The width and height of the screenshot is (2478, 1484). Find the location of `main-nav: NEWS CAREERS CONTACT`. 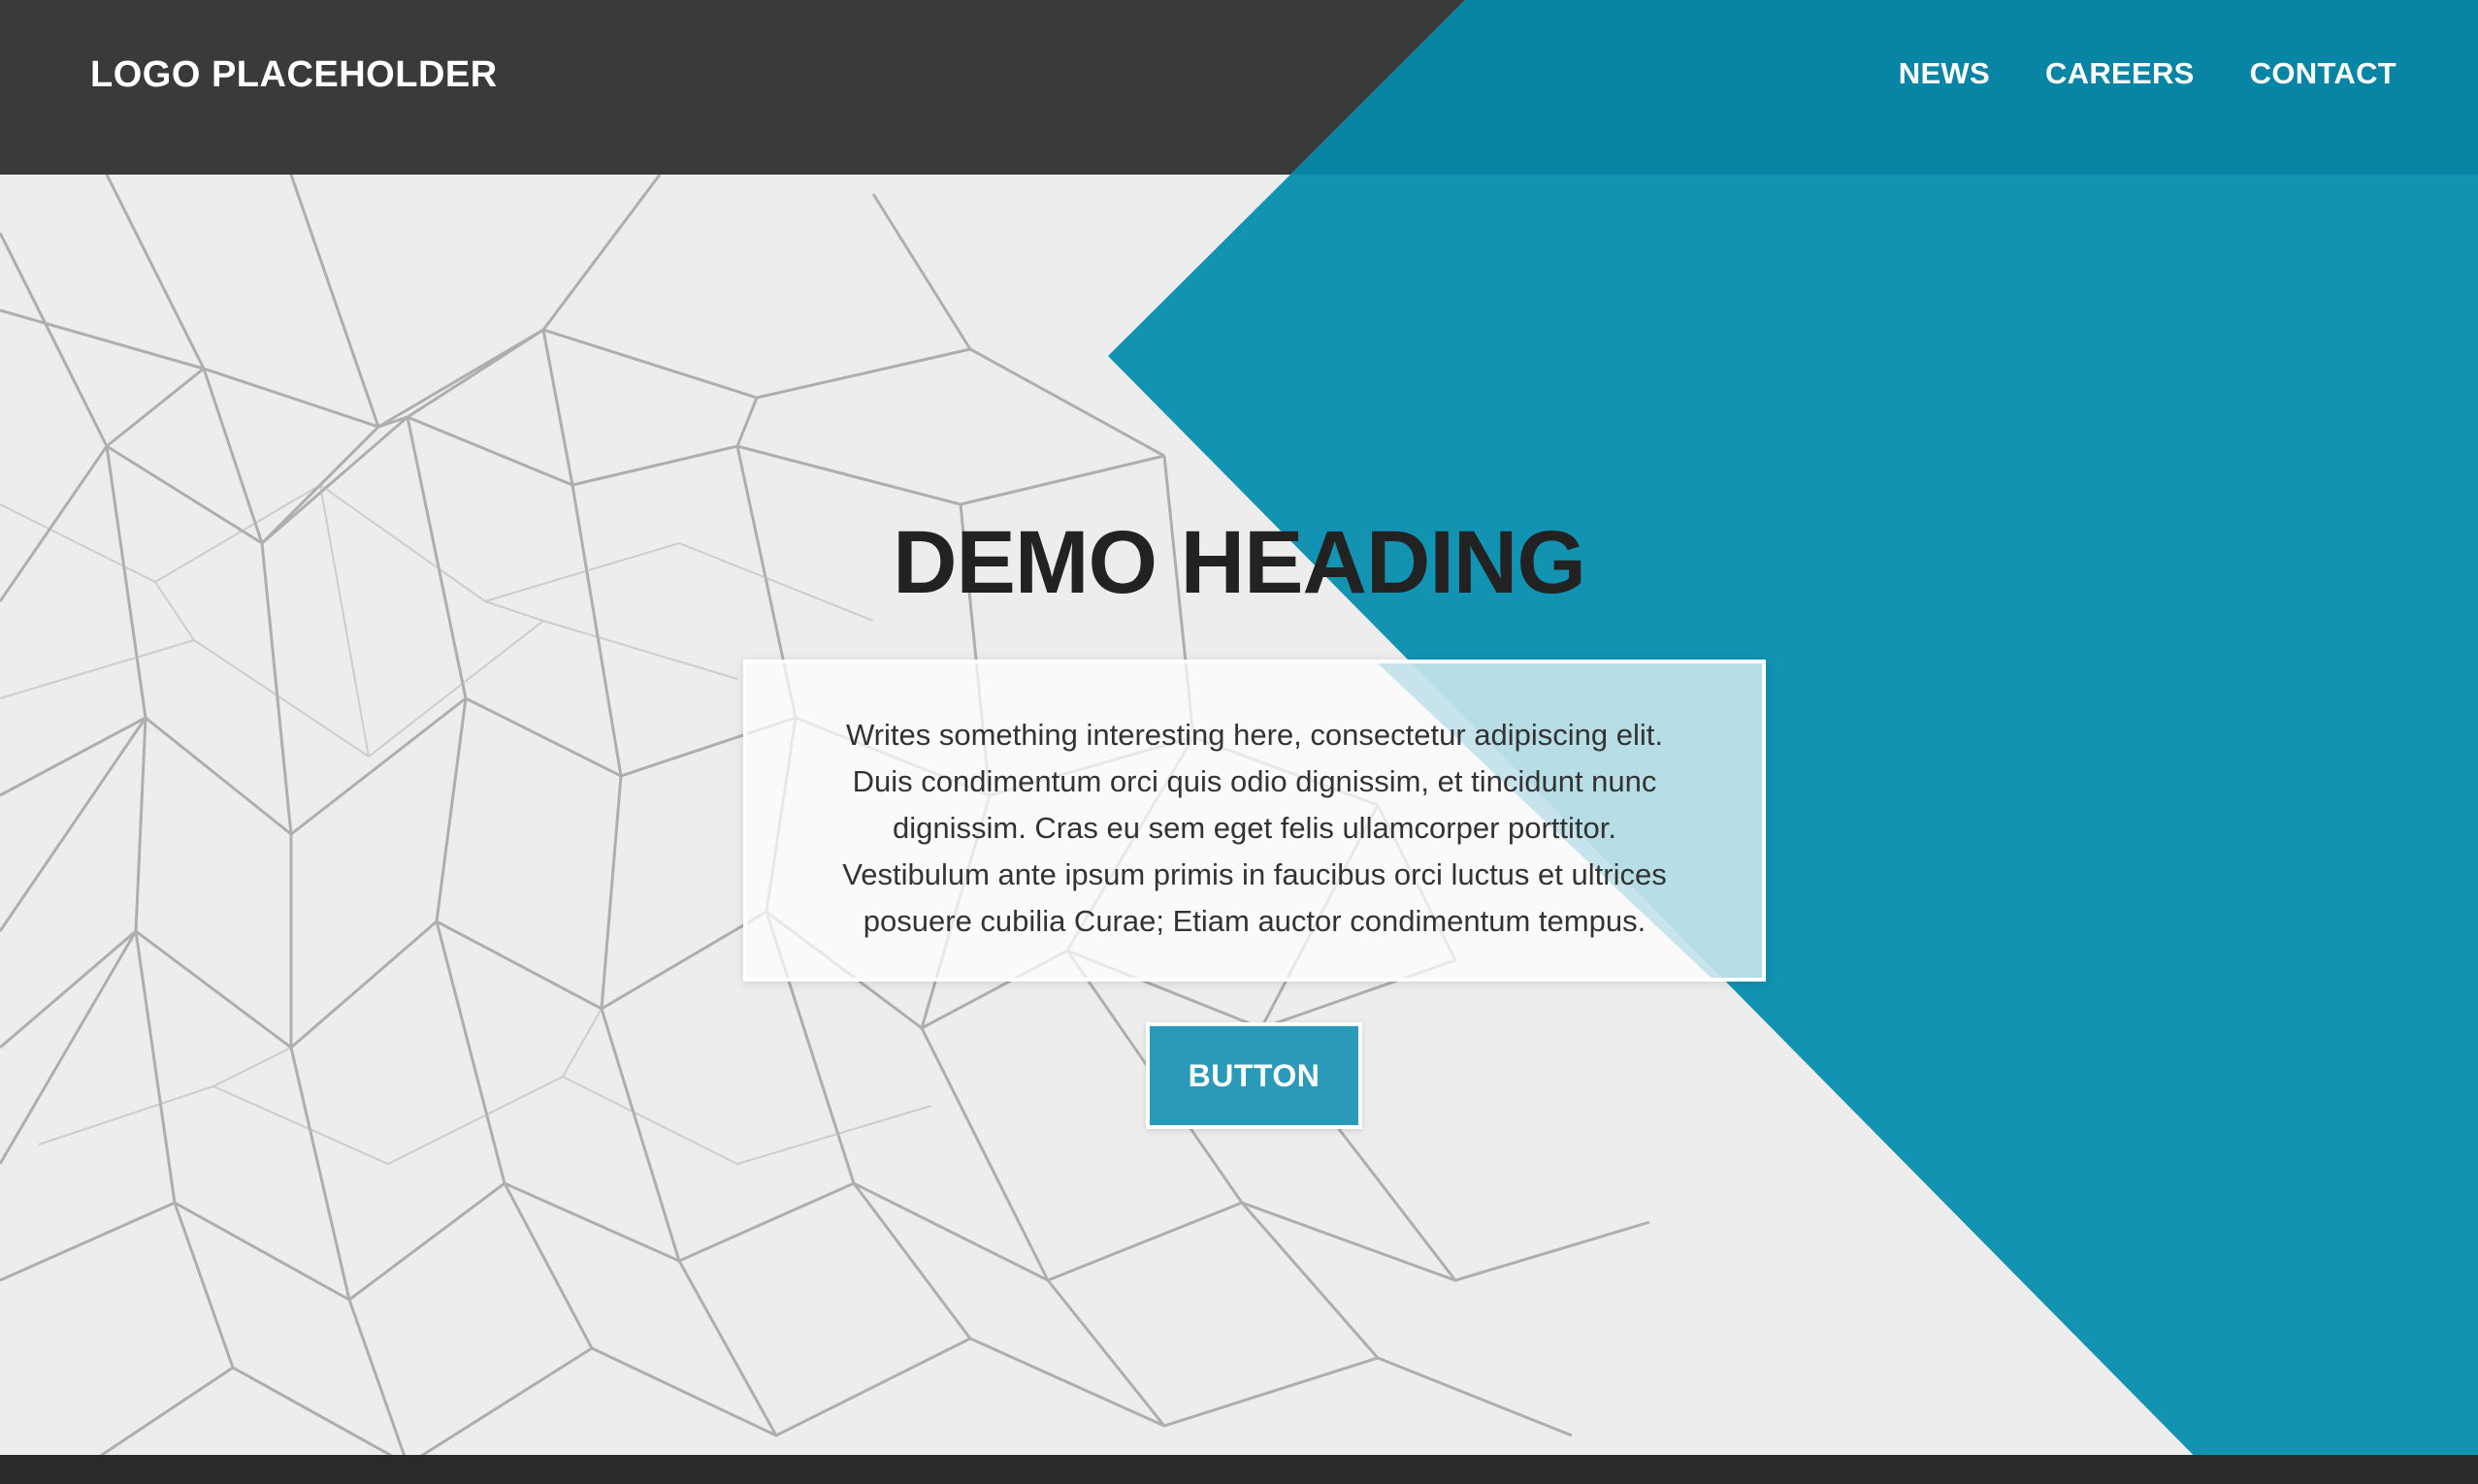

main-nav: NEWS CAREERS CONTACT is located at coordinates (2147, 74).